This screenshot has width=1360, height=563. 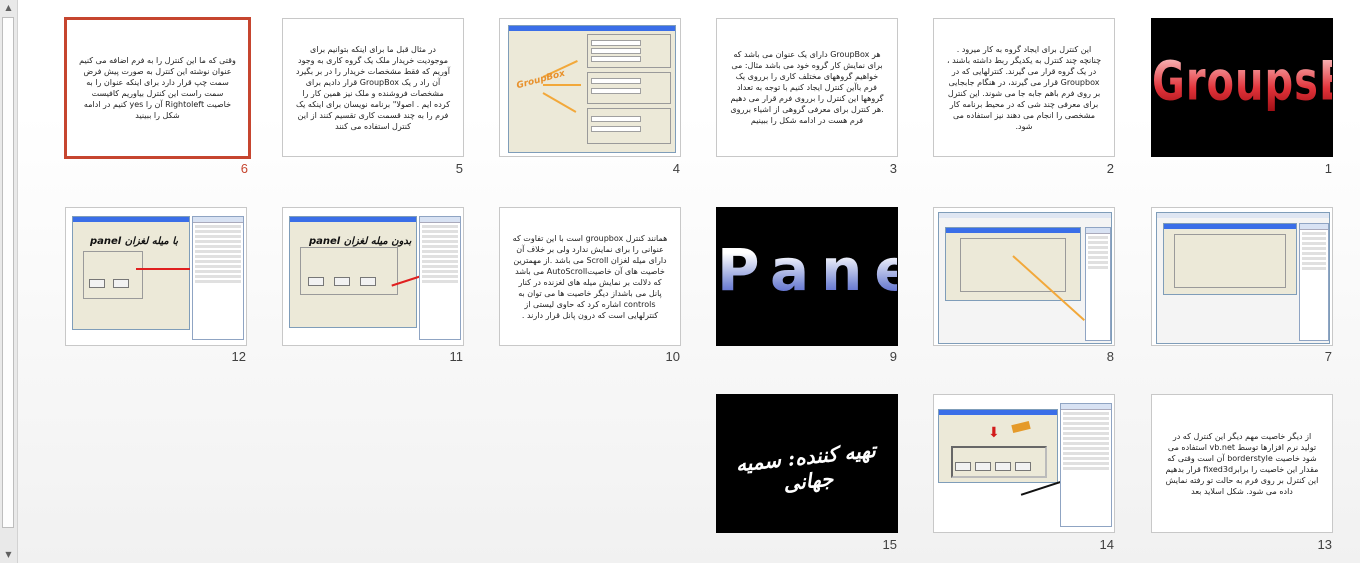 What do you see at coordinates (994, 433) in the screenshot?
I see `down-arrow-icon: ⬇` at bounding box center [994, 433].